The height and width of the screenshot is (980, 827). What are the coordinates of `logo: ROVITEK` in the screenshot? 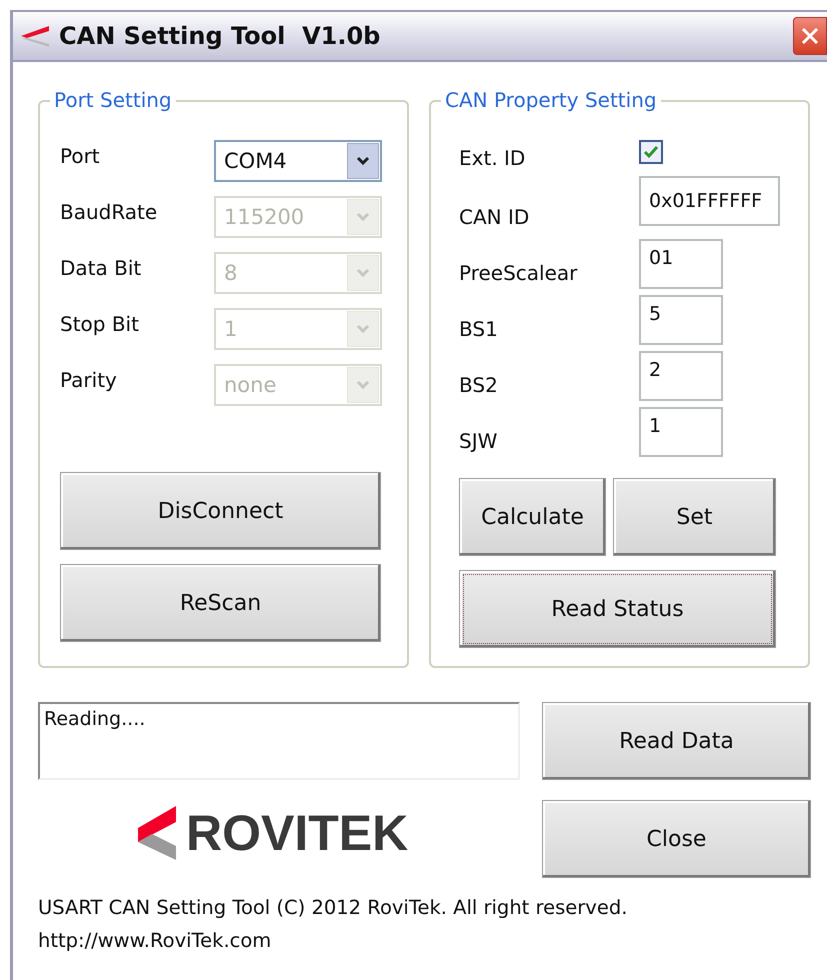 It's located at (272, 832).